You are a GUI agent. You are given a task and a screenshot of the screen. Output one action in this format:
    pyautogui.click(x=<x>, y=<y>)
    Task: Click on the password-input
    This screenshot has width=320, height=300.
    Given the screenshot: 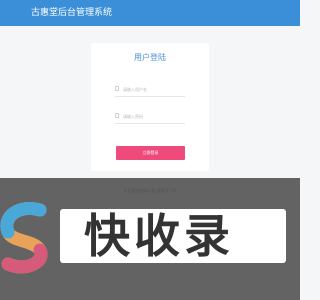 What is the action you would take?
    pyautogui.click(x=153, y=116)
    